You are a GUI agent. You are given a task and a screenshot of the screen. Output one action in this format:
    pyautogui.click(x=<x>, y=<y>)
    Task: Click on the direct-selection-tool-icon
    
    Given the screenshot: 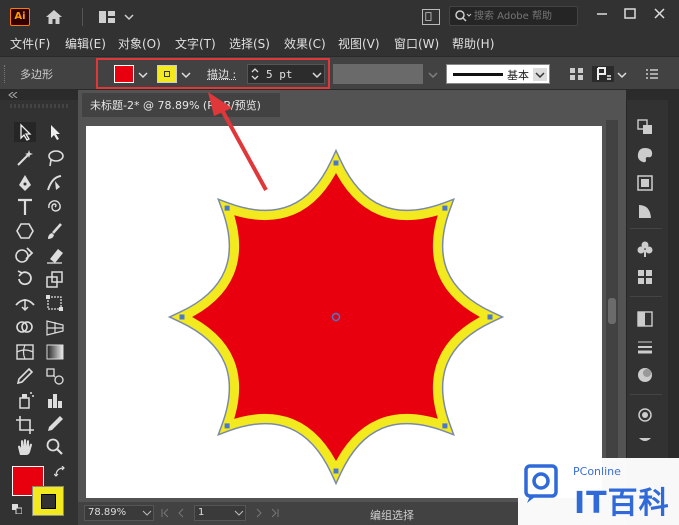 What is the action you would take?
    pyautogui.click(x=55, y=132)
    